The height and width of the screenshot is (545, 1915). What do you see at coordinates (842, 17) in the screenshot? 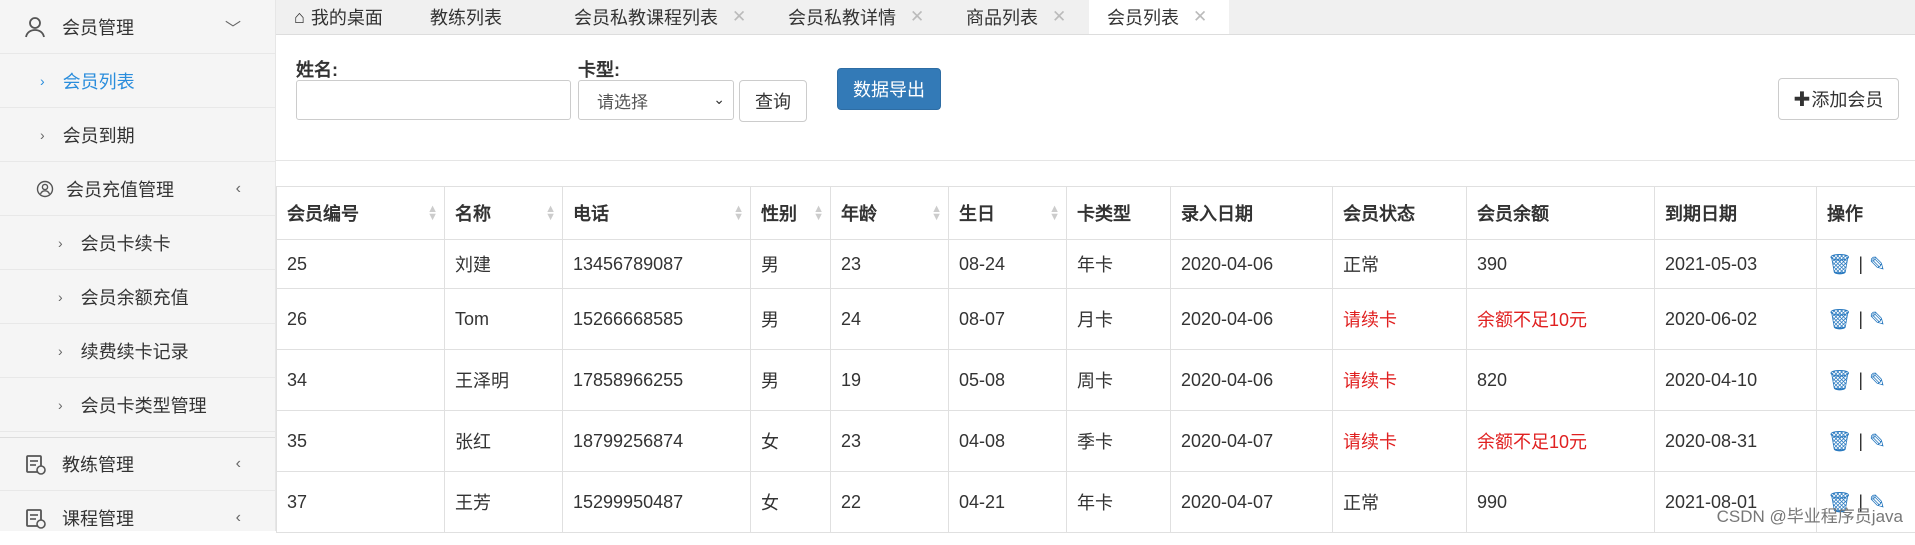
I see `tab-label: 会员私教详情` at bounding box center [842, 17].